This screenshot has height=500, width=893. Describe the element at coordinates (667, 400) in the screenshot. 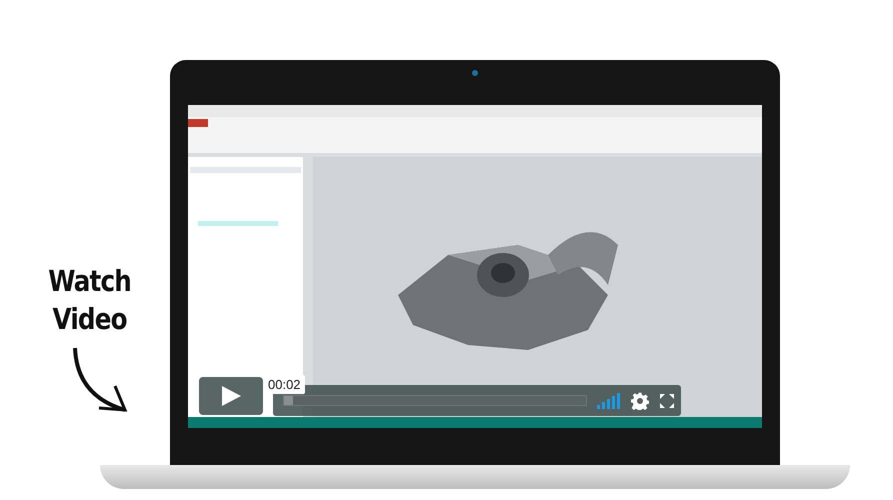

I see `fullscreen-icon` at that location.